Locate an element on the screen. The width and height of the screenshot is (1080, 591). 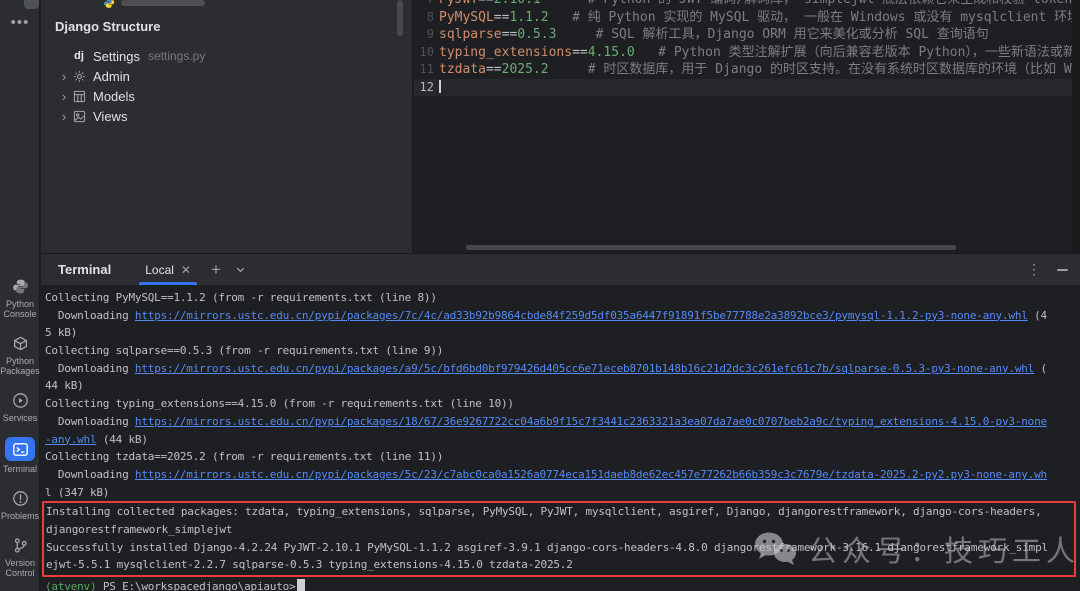
more-tool-windows-icon: ••• is located at coordinates (20, 22).